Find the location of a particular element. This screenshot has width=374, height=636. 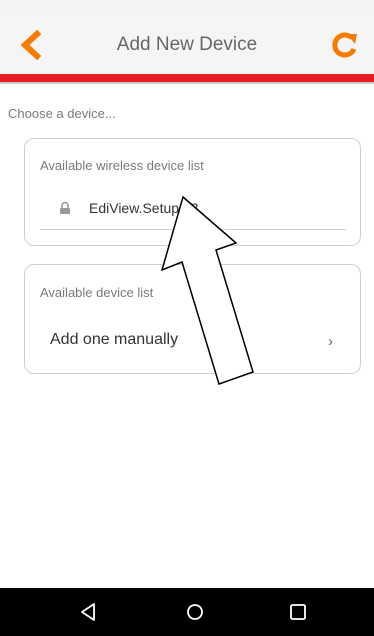

status-bar is located at coordinates (187, 5).